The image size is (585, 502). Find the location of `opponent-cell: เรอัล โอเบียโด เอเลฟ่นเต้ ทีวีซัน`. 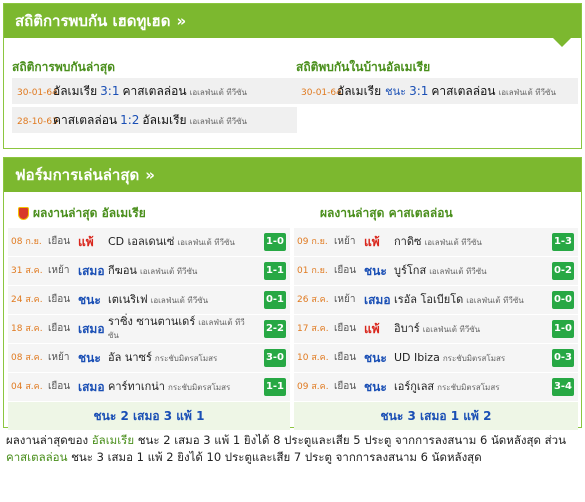

opponent-cell: เรอัล โอเบียโด เอเลฟ่นเต้ ทีวีซัน is located at coordinates (466, 300).